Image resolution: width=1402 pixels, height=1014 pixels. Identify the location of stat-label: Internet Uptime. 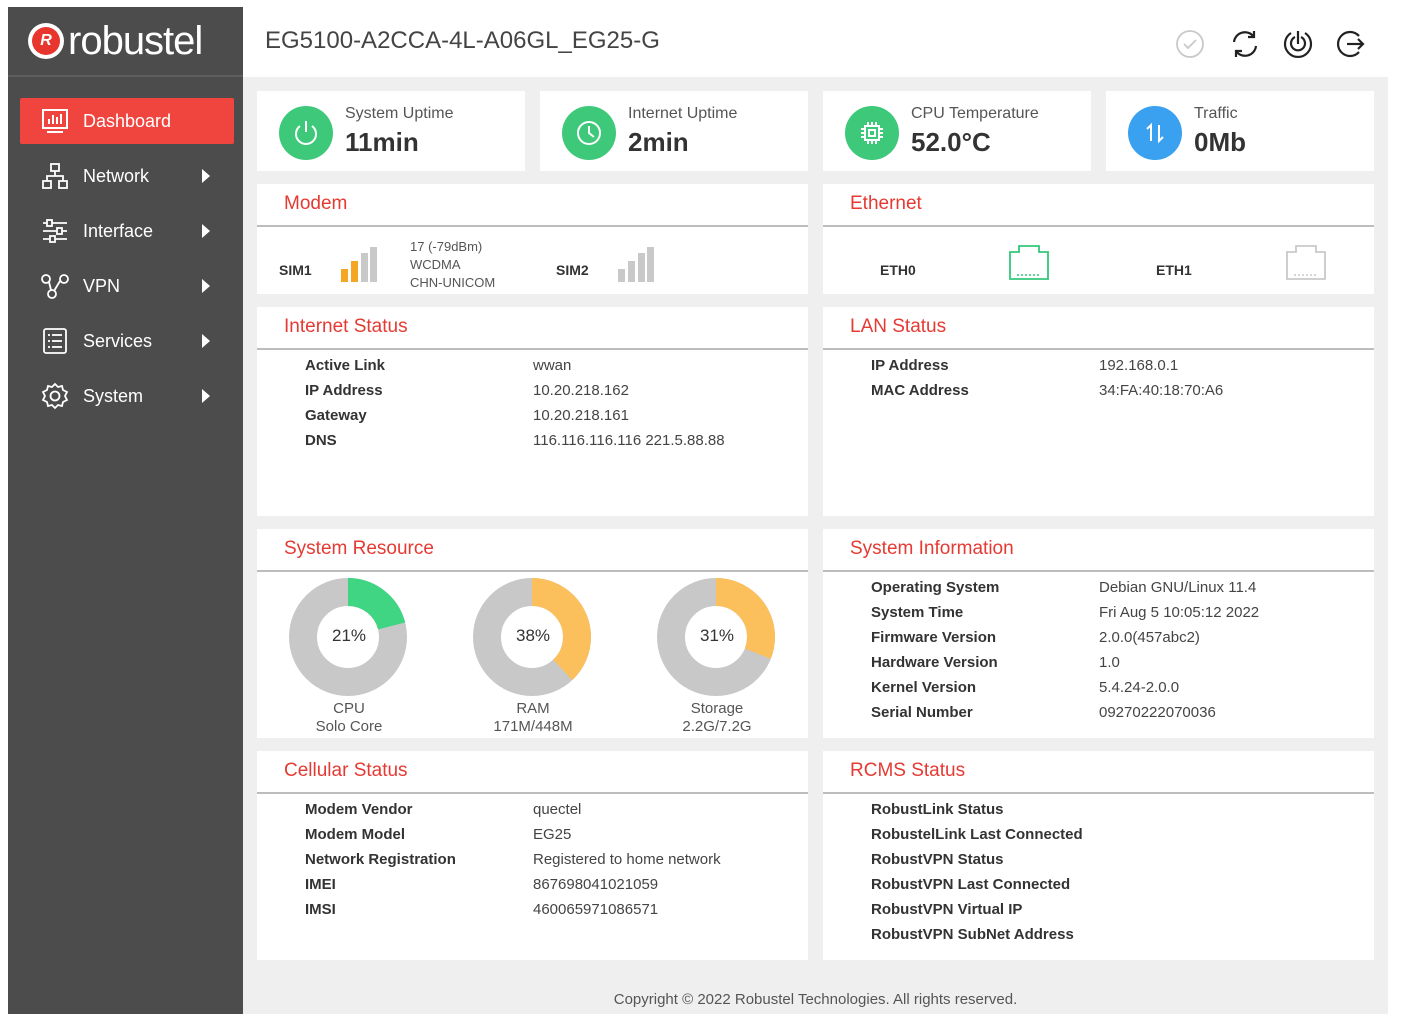
(683, 113).